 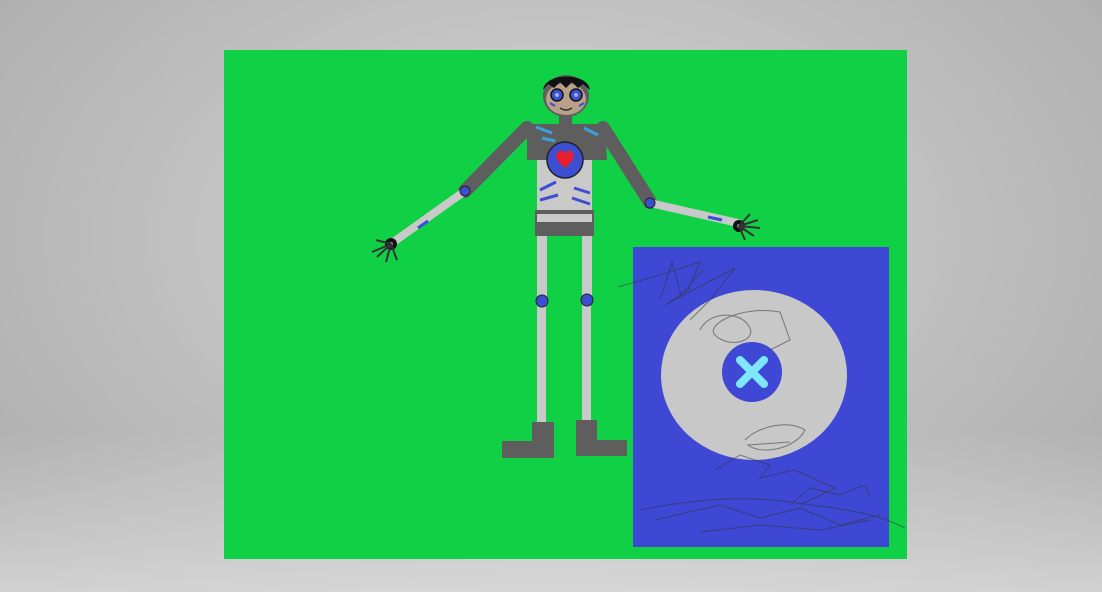 I want to click on left-shin, so click(x=541, y=364).